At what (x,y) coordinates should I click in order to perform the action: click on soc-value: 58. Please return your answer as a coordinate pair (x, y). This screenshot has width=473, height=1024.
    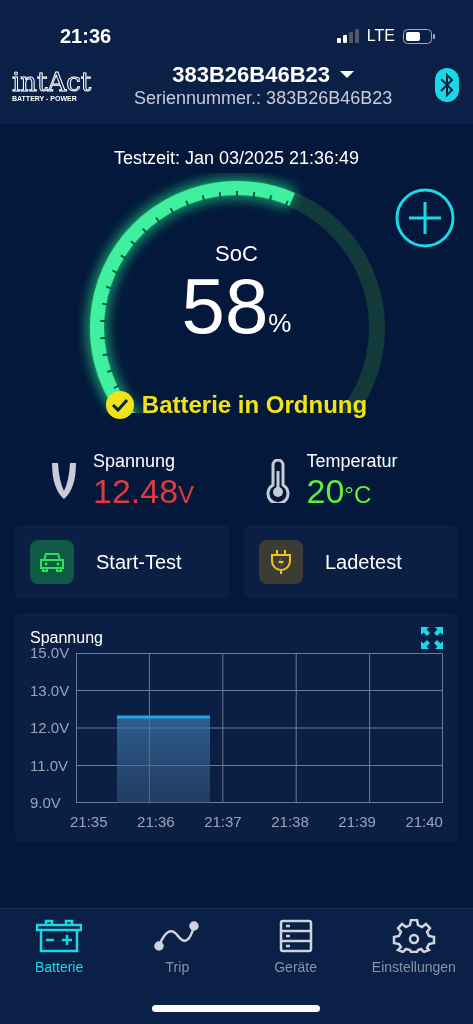
    Looking at the image, I should click on (225, 306).